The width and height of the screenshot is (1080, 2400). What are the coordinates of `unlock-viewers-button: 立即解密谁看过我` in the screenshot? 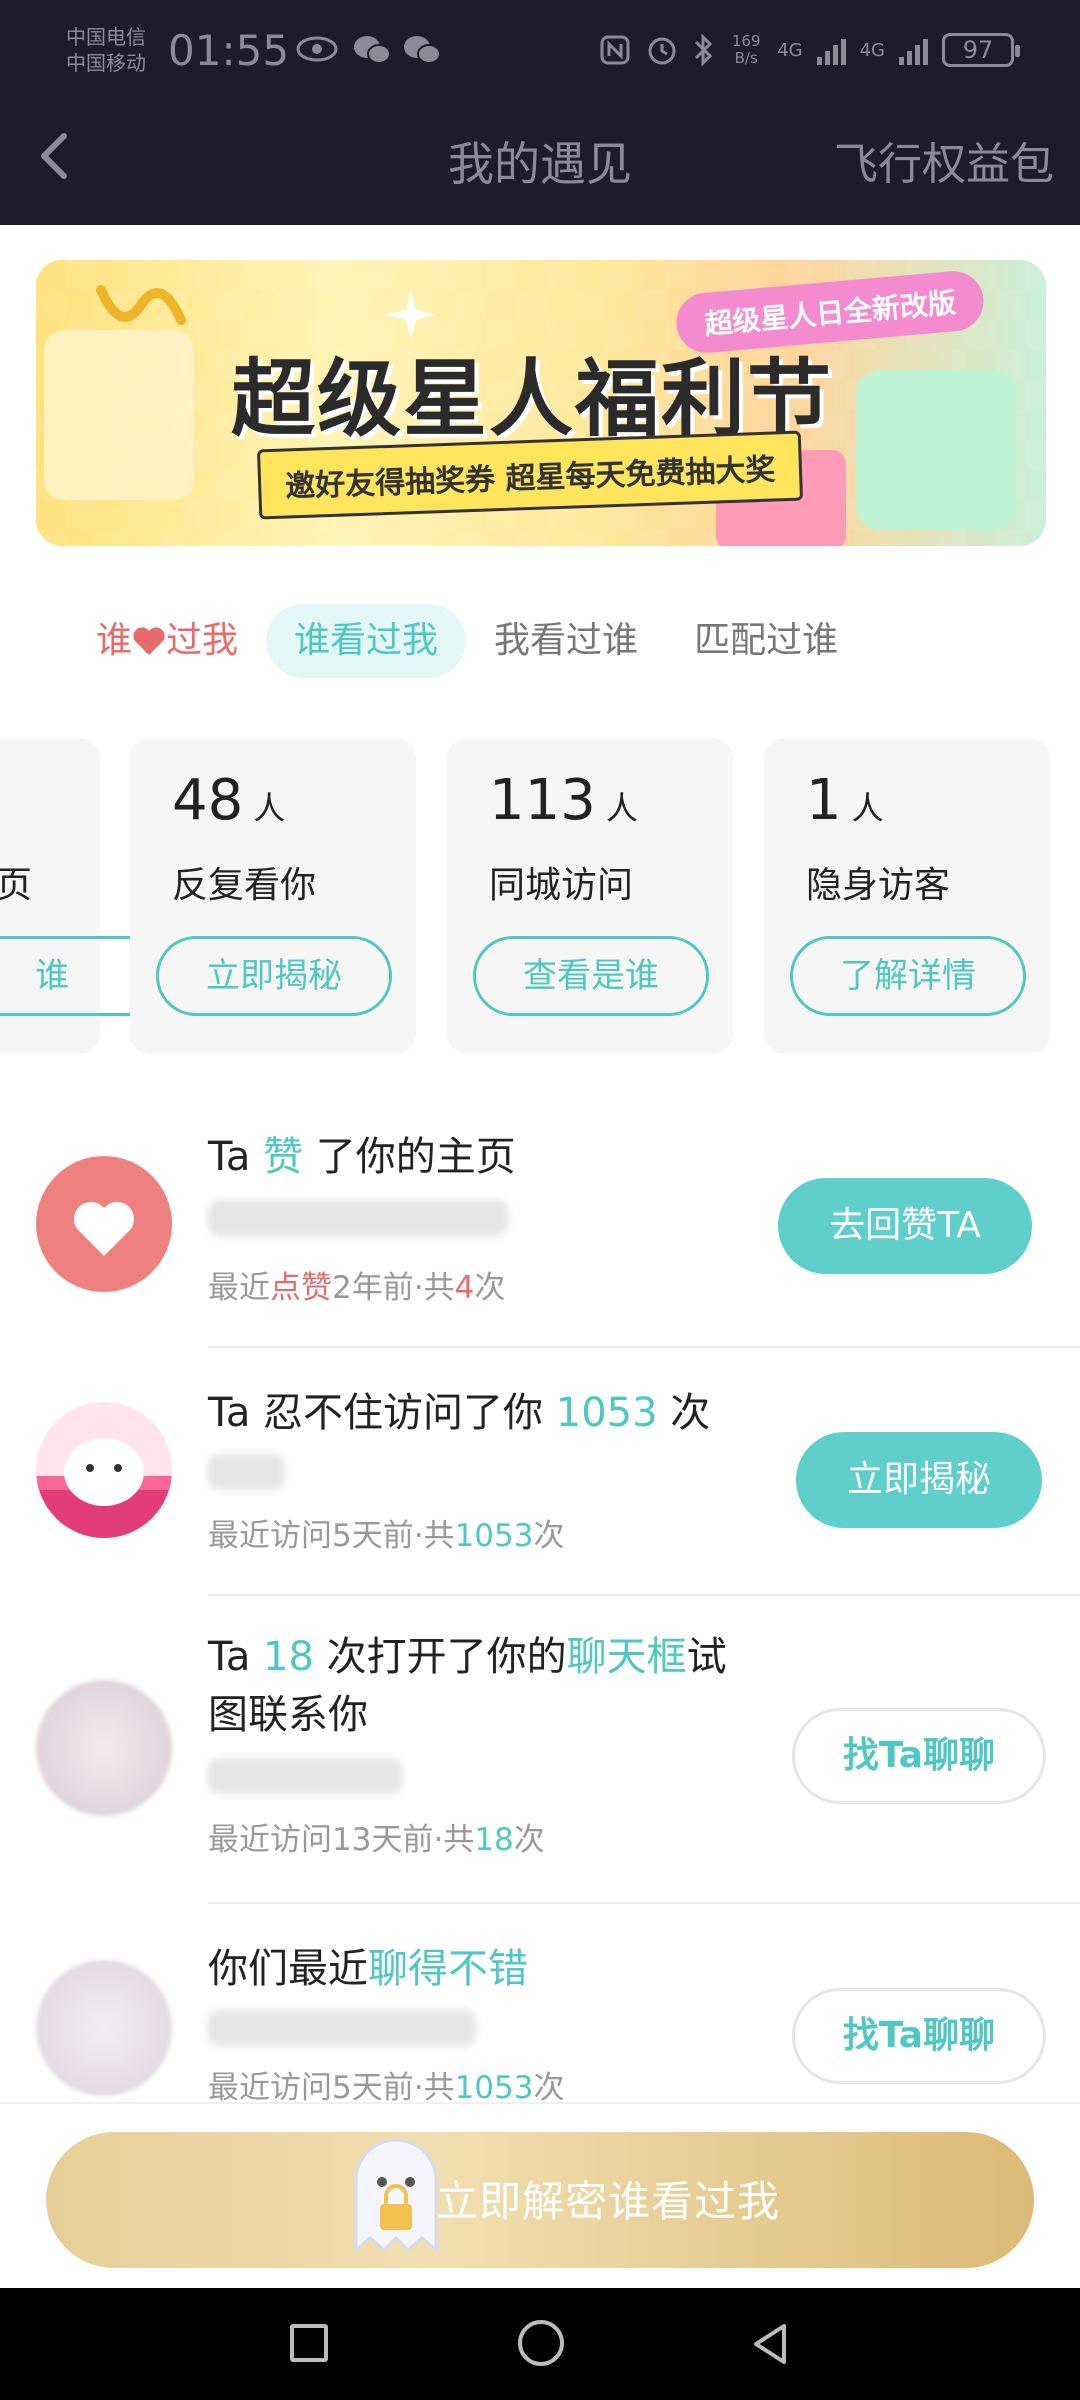 It's located at (540, 2200).